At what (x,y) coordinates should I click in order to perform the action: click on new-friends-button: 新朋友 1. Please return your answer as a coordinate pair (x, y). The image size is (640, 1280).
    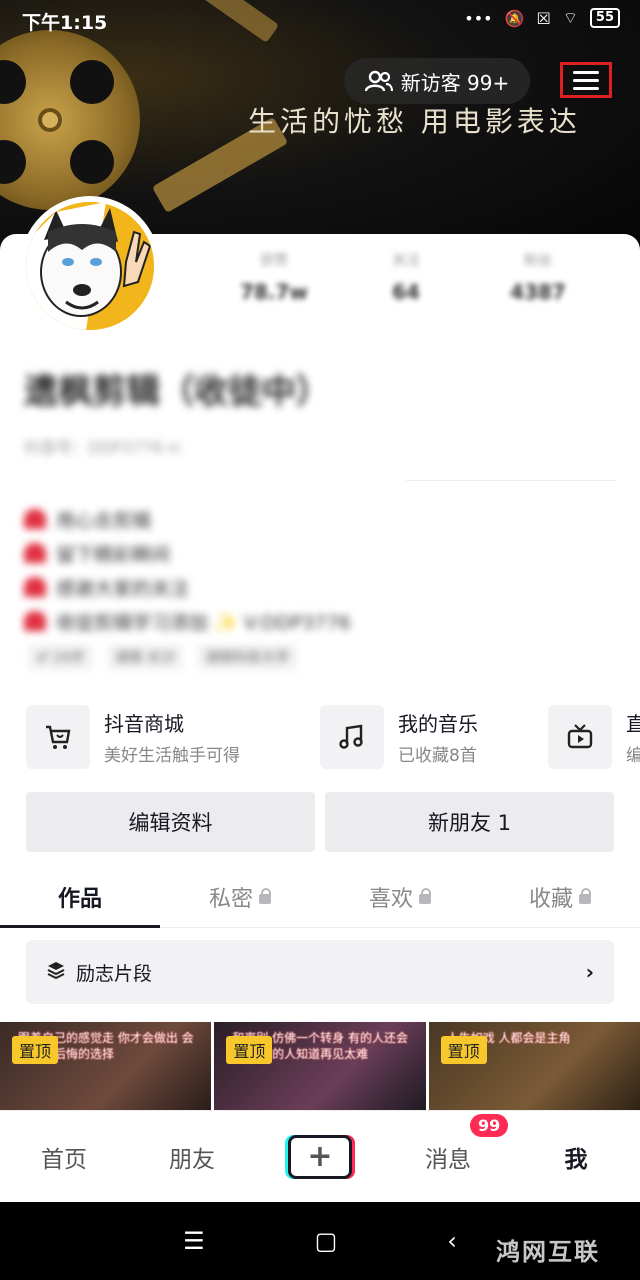
    Looking at the image, I should click on (469, 822).